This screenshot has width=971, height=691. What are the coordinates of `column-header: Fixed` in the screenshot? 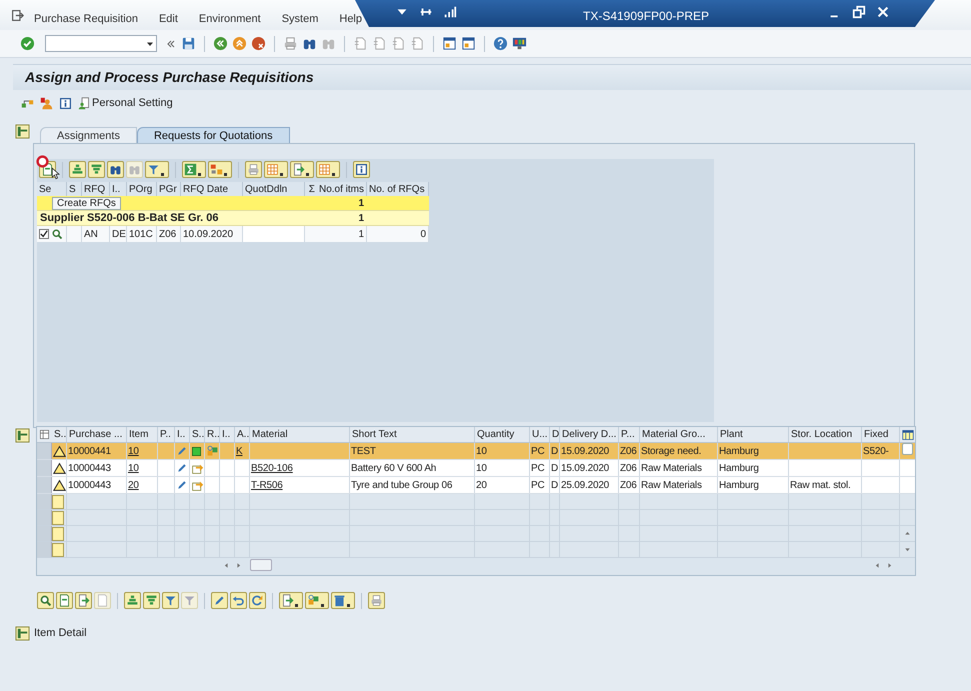 It's located at (876, 434).